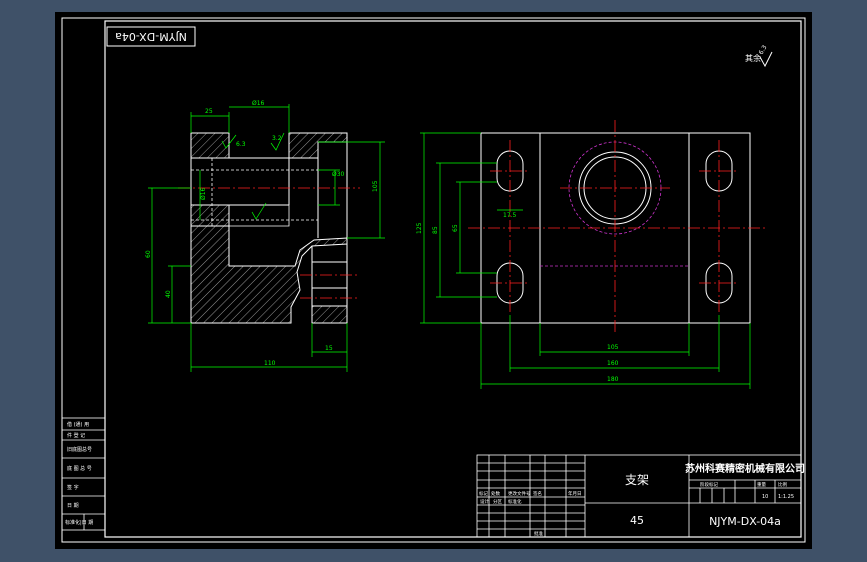 The height and width of the screenshot is (562, 867). I want to click on dim-overall-height: 125, so click(419, 228).